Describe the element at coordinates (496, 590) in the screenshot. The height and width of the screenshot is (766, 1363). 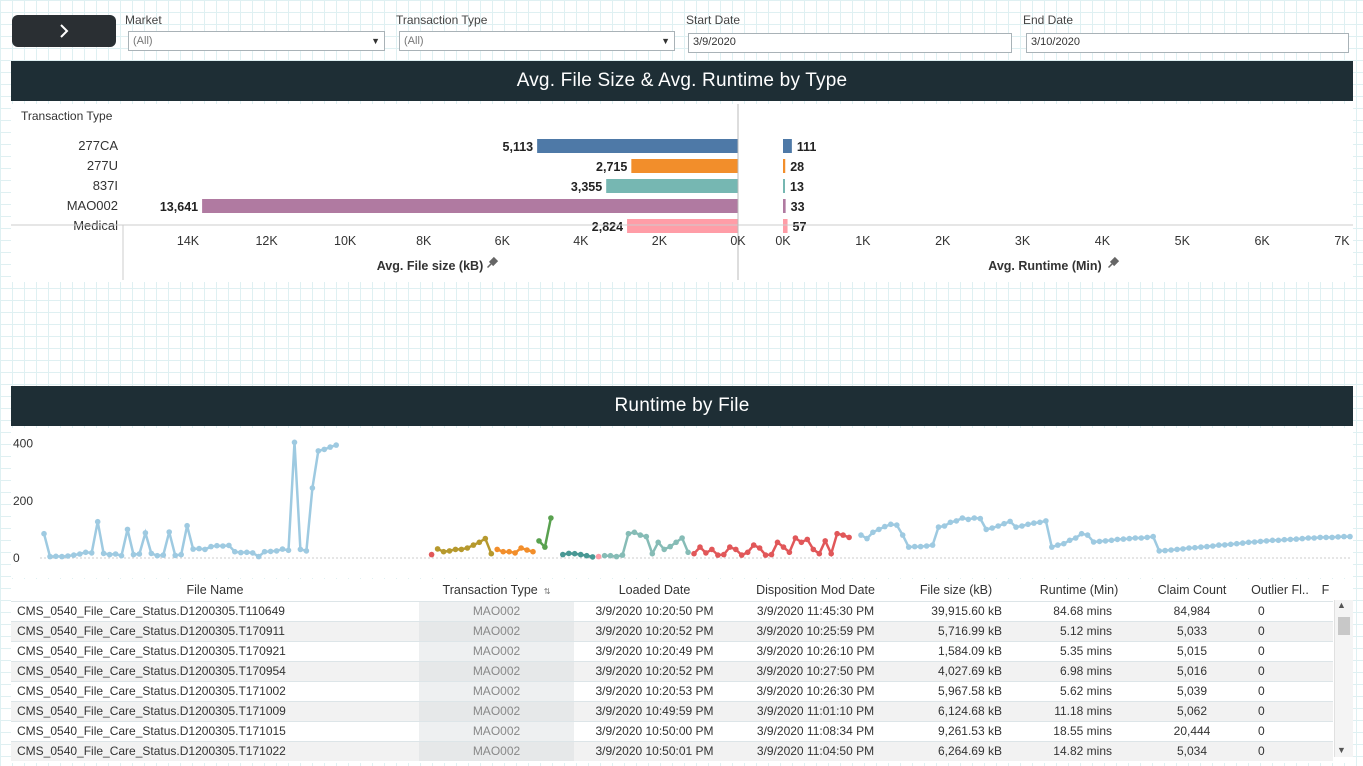
I see `column-header: Transaction Type ⇅` at that location.